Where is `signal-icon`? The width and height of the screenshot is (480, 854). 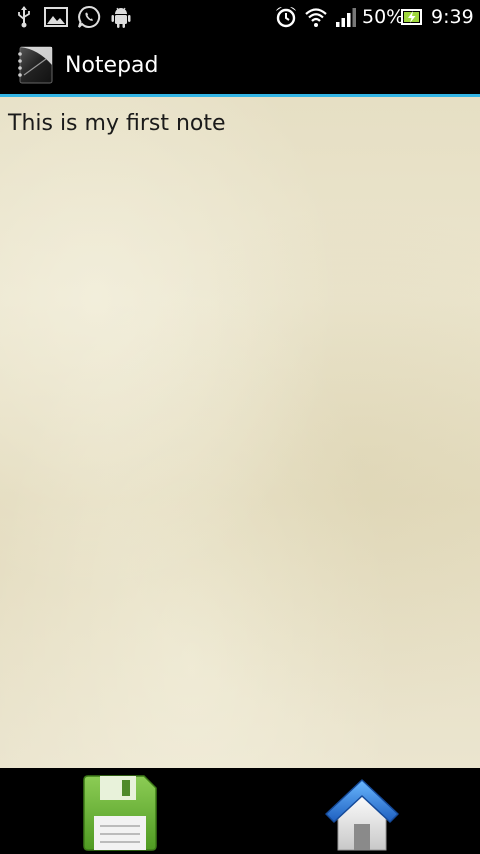
signal-icon is located at coordinates (346, 17).